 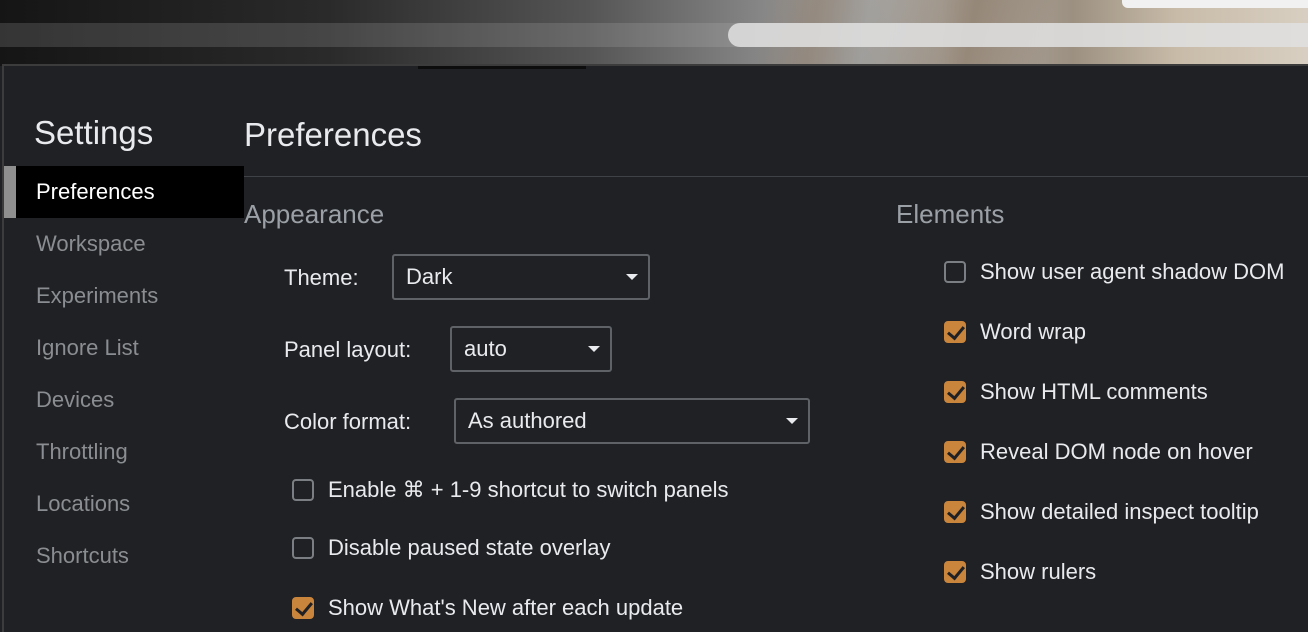 I want to click on show-user-agent-shadow-dom-label: Show user agent shadow DOM, so click(x=1132, y=271).